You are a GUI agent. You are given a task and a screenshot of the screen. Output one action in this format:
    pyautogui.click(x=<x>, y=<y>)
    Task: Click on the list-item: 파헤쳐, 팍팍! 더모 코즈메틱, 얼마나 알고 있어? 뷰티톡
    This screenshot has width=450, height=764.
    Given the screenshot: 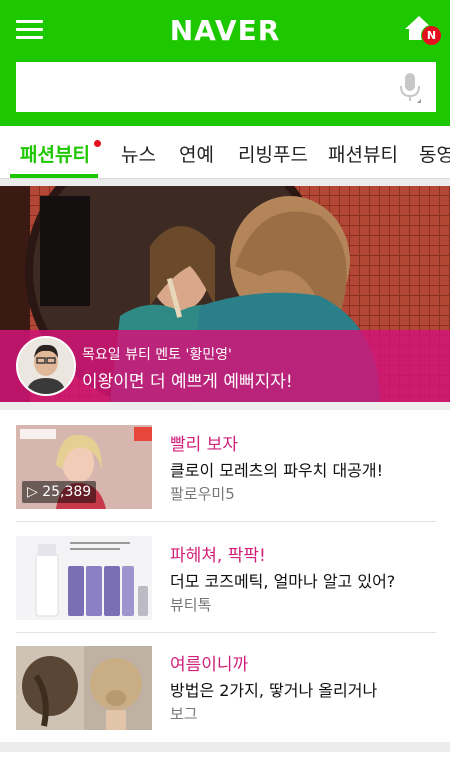 What is the action you would take?
    pyautogui.click(x=225, y=576)
    